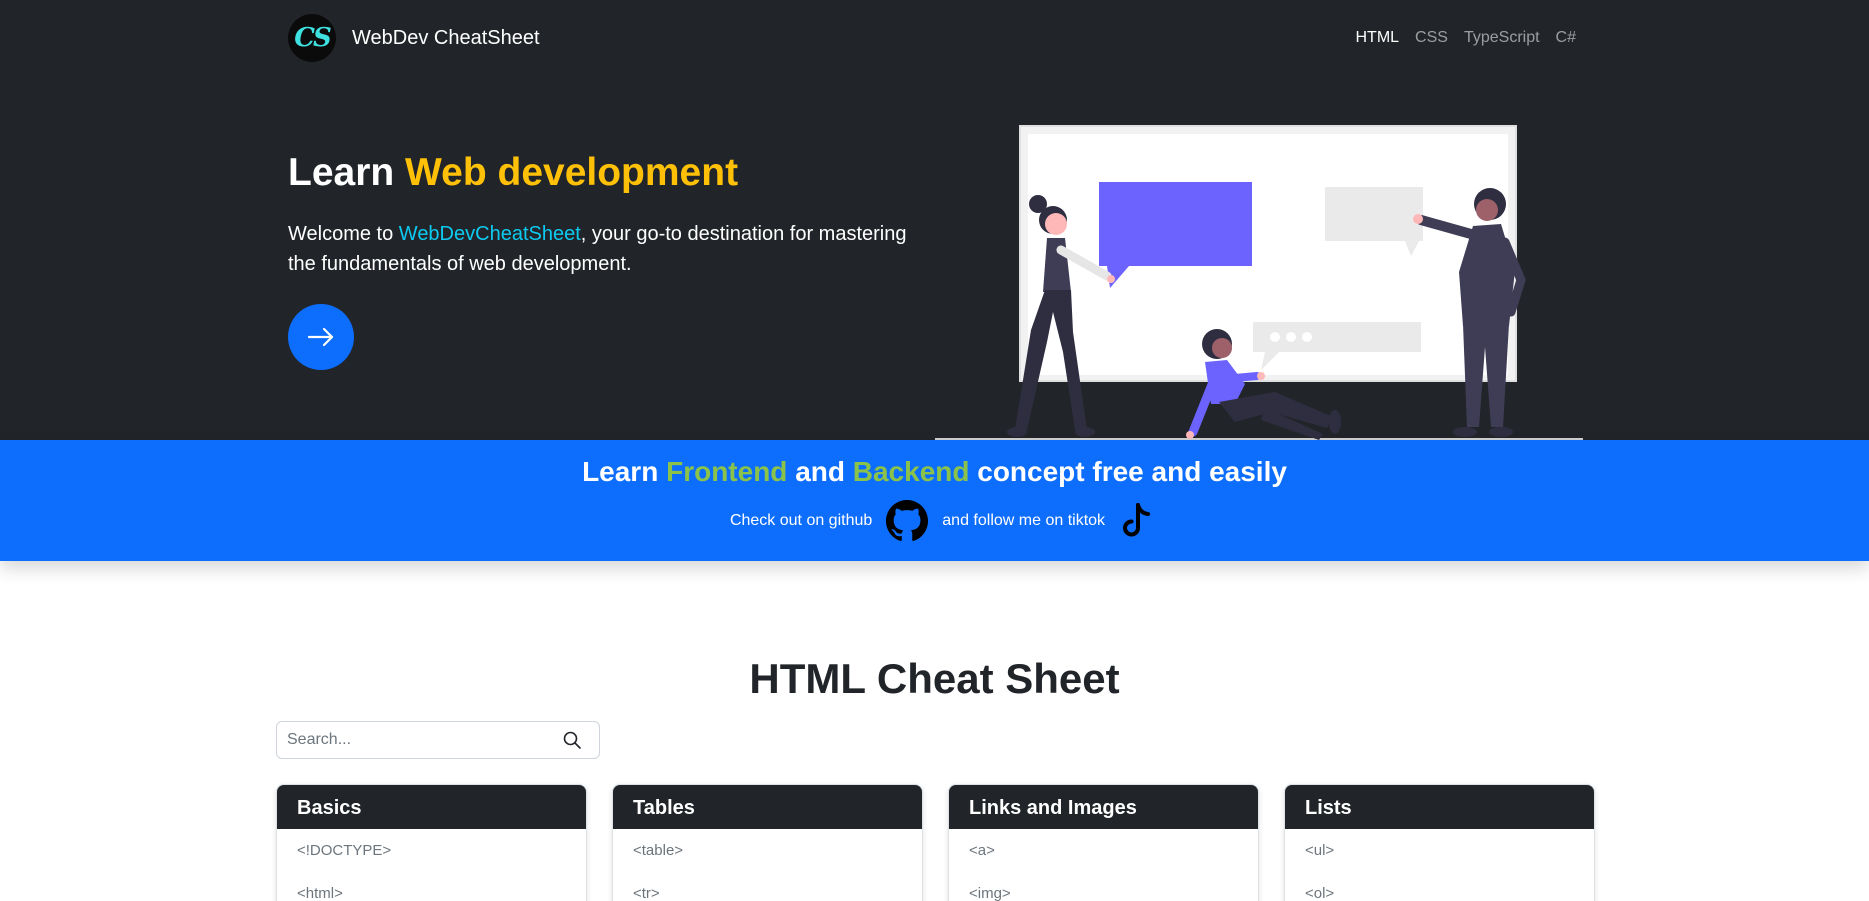  Describe the element at coordinates (490, 234) in the screenshot. I see `hero-desc-link: WebDevCheatSheet` at that location.